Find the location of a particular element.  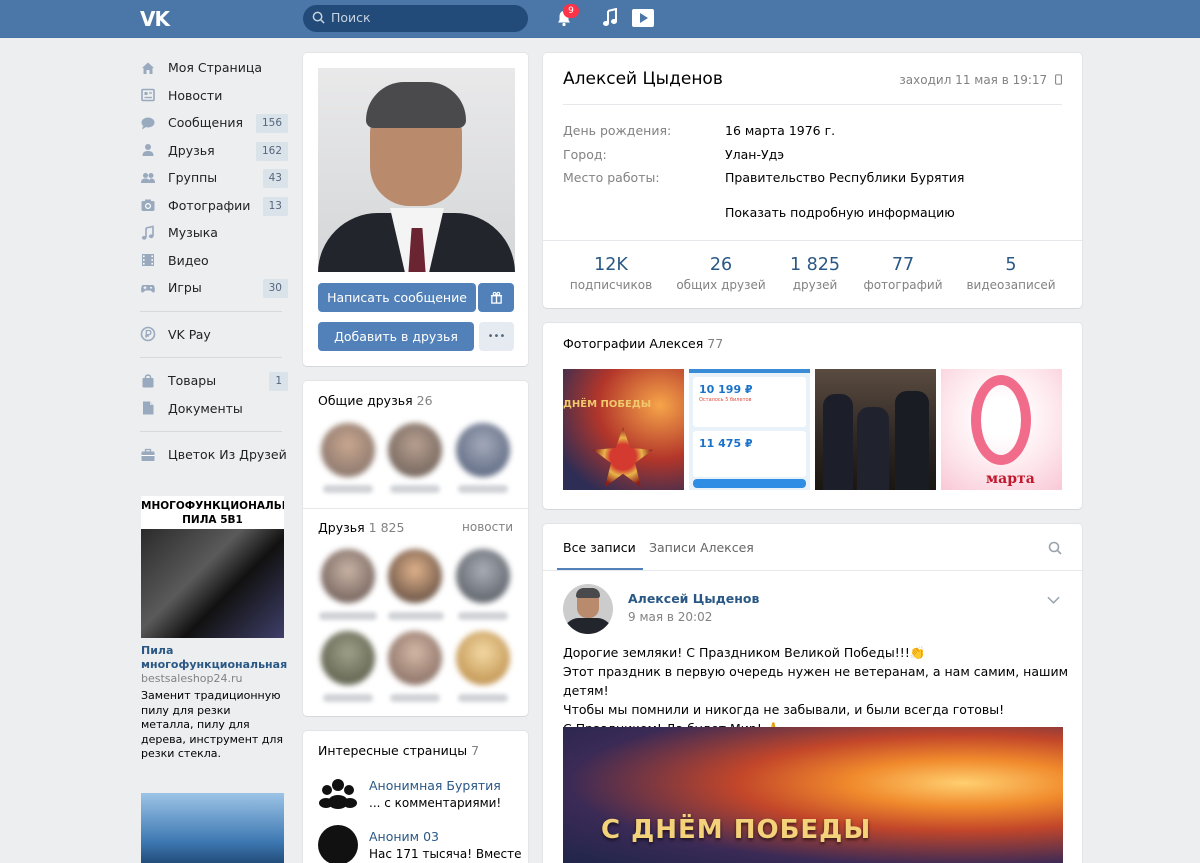

interesting-header: Интересные страницы 7 is located at coordinates (398, 750).